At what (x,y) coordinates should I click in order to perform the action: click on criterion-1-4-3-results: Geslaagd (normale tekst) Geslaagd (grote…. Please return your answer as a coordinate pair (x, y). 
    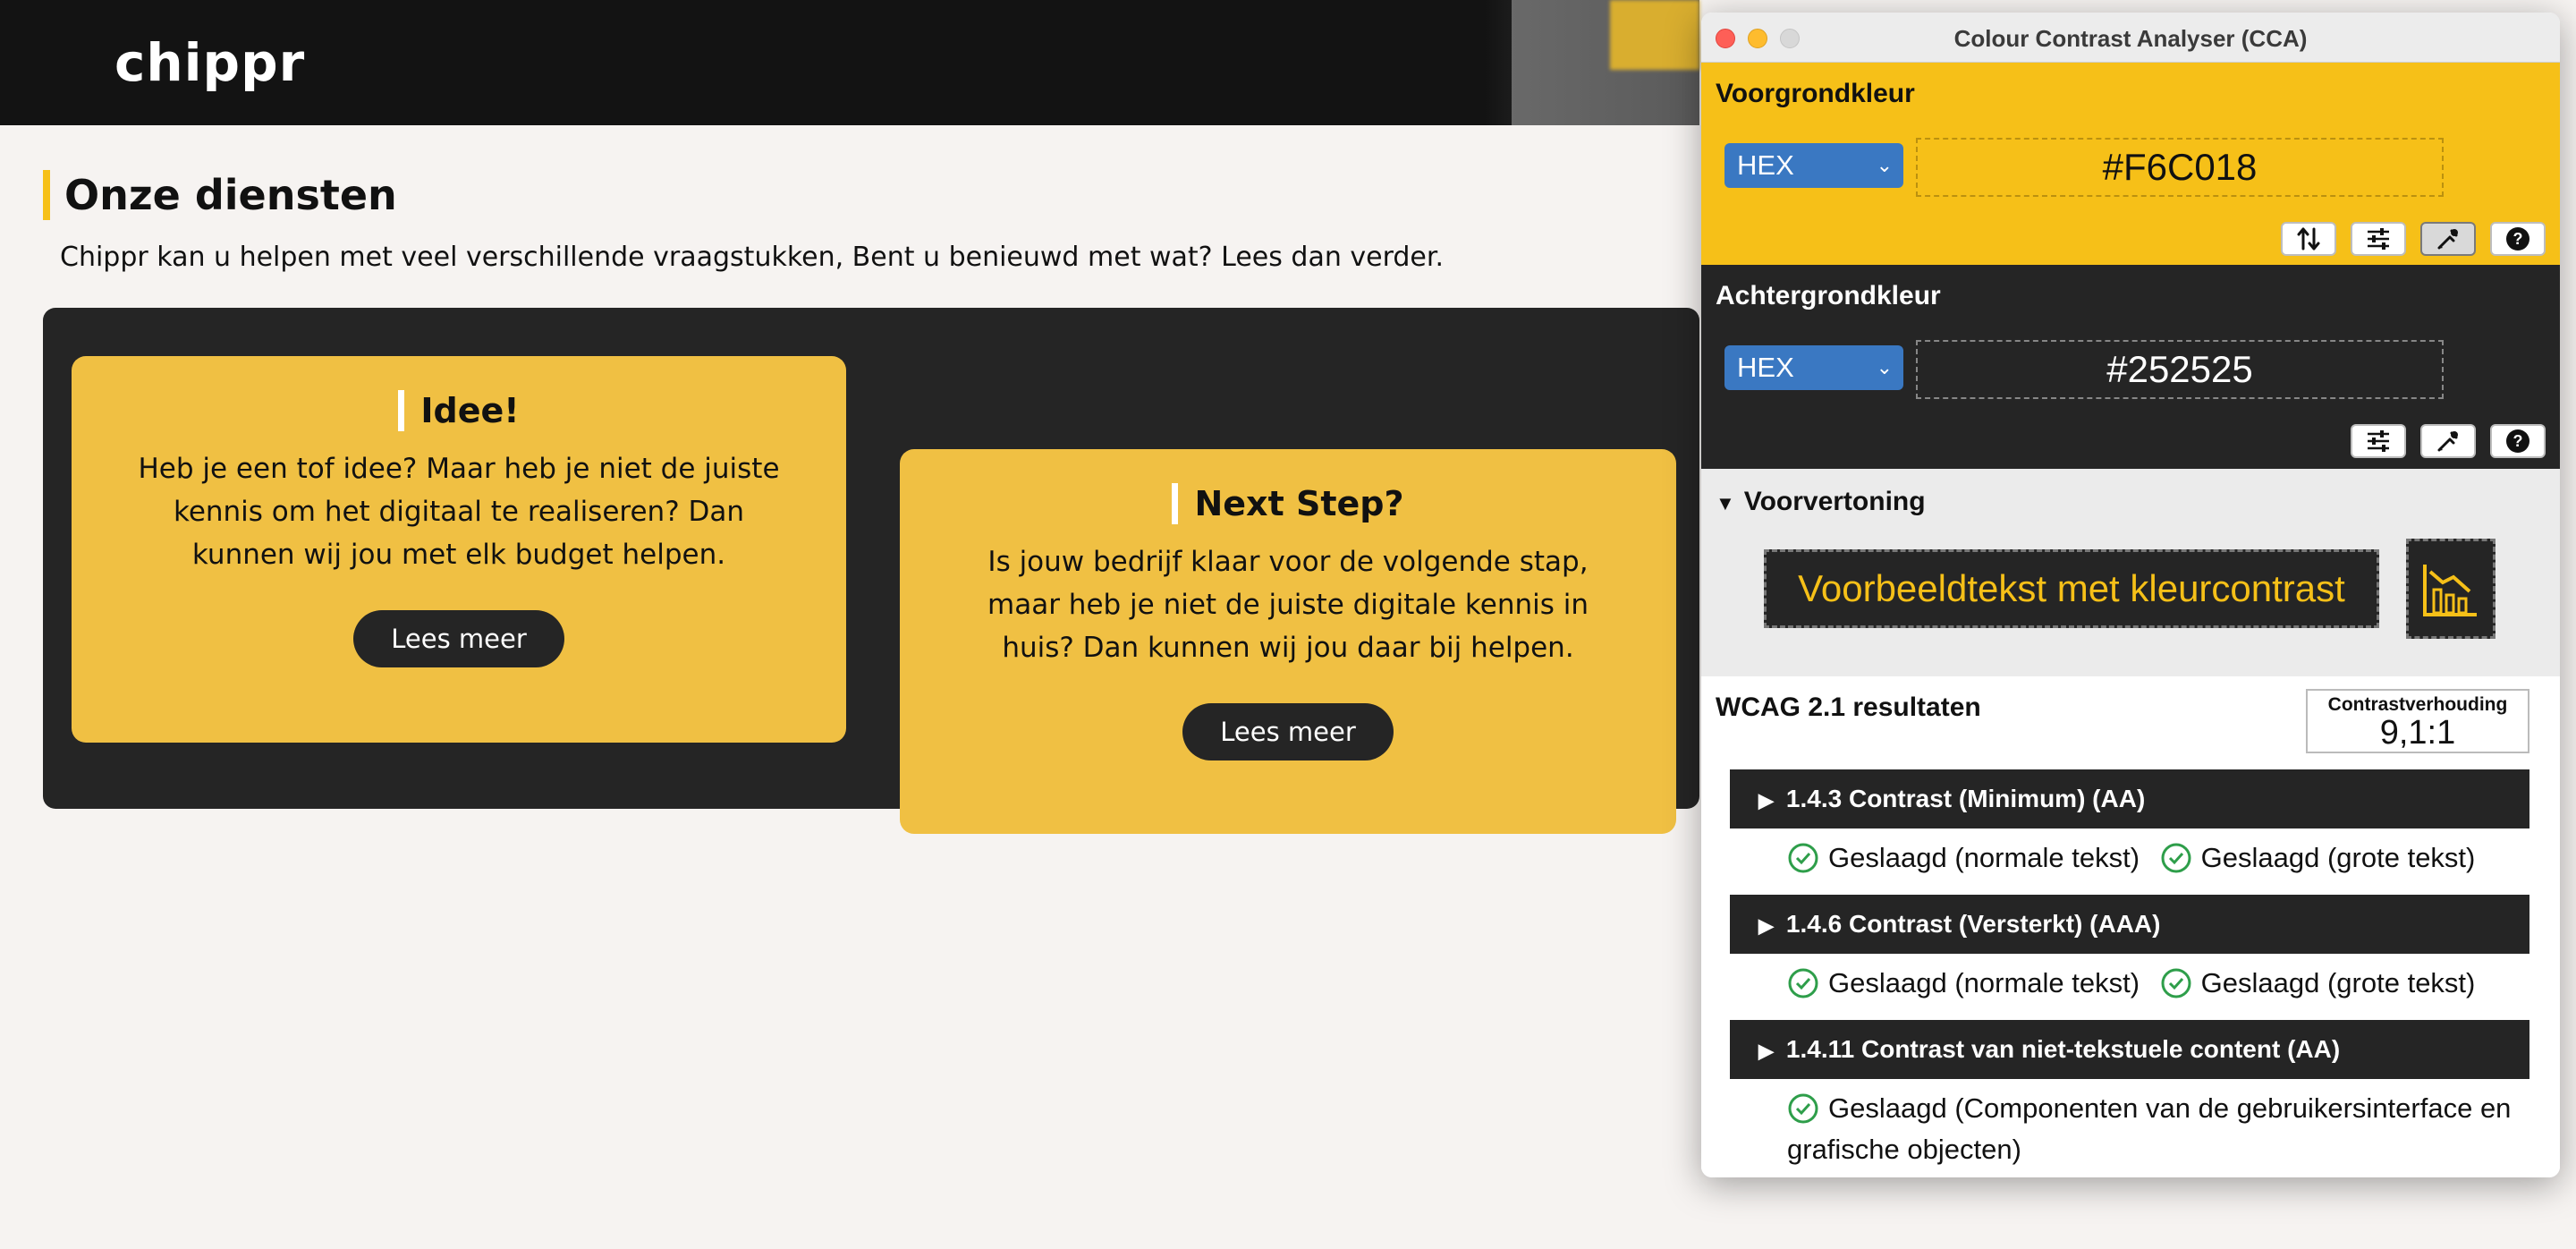
    Looking at the image, I should click on (2137, 862).